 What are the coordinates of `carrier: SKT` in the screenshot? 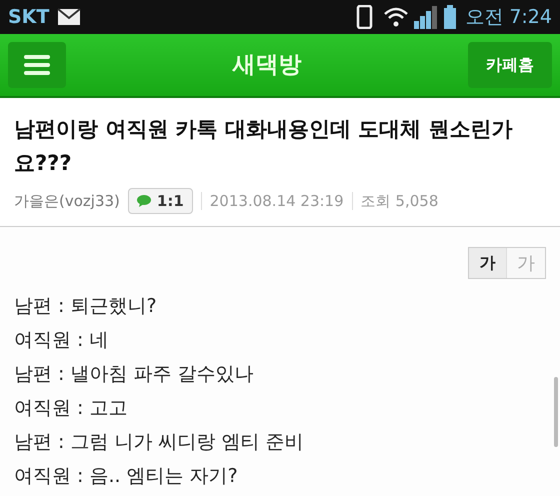 It's located at (29, 17).